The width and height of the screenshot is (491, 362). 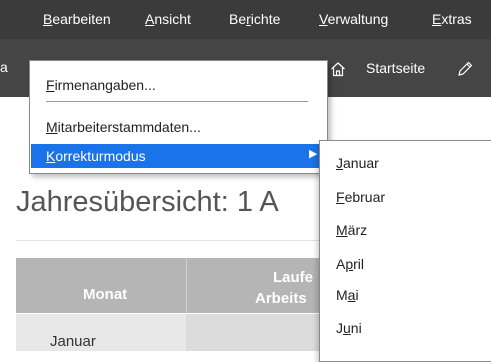 I want to click on column-header-monat: Monat, so click(x=100, y=285).